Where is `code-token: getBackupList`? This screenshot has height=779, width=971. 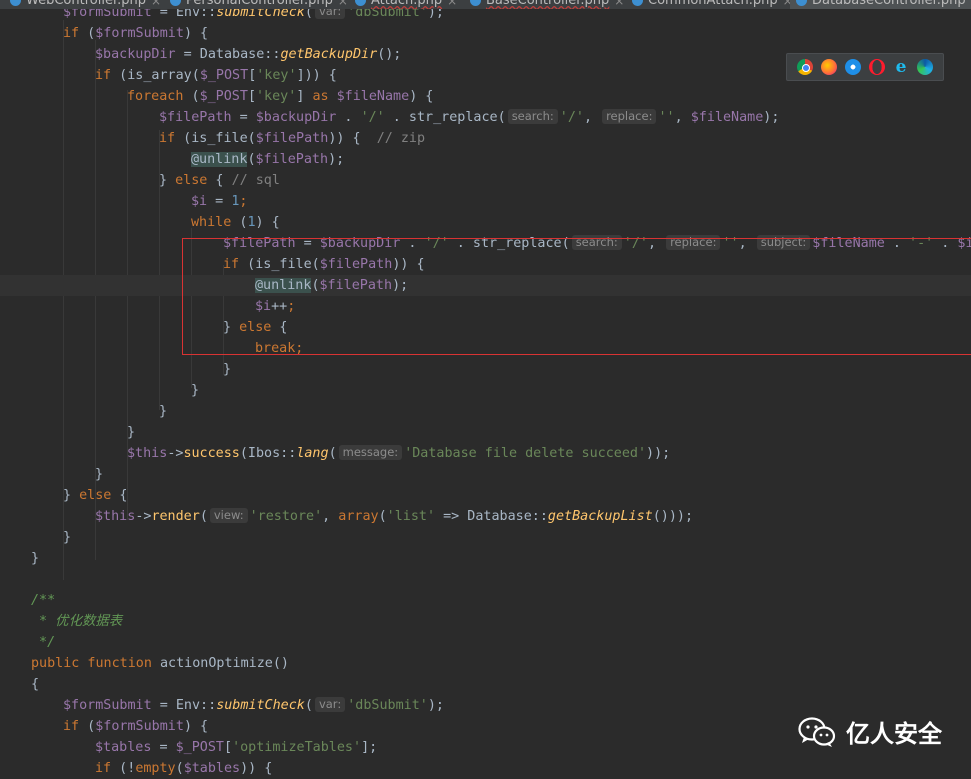 code-token: getBackupList is located at coordinates (600, 516).